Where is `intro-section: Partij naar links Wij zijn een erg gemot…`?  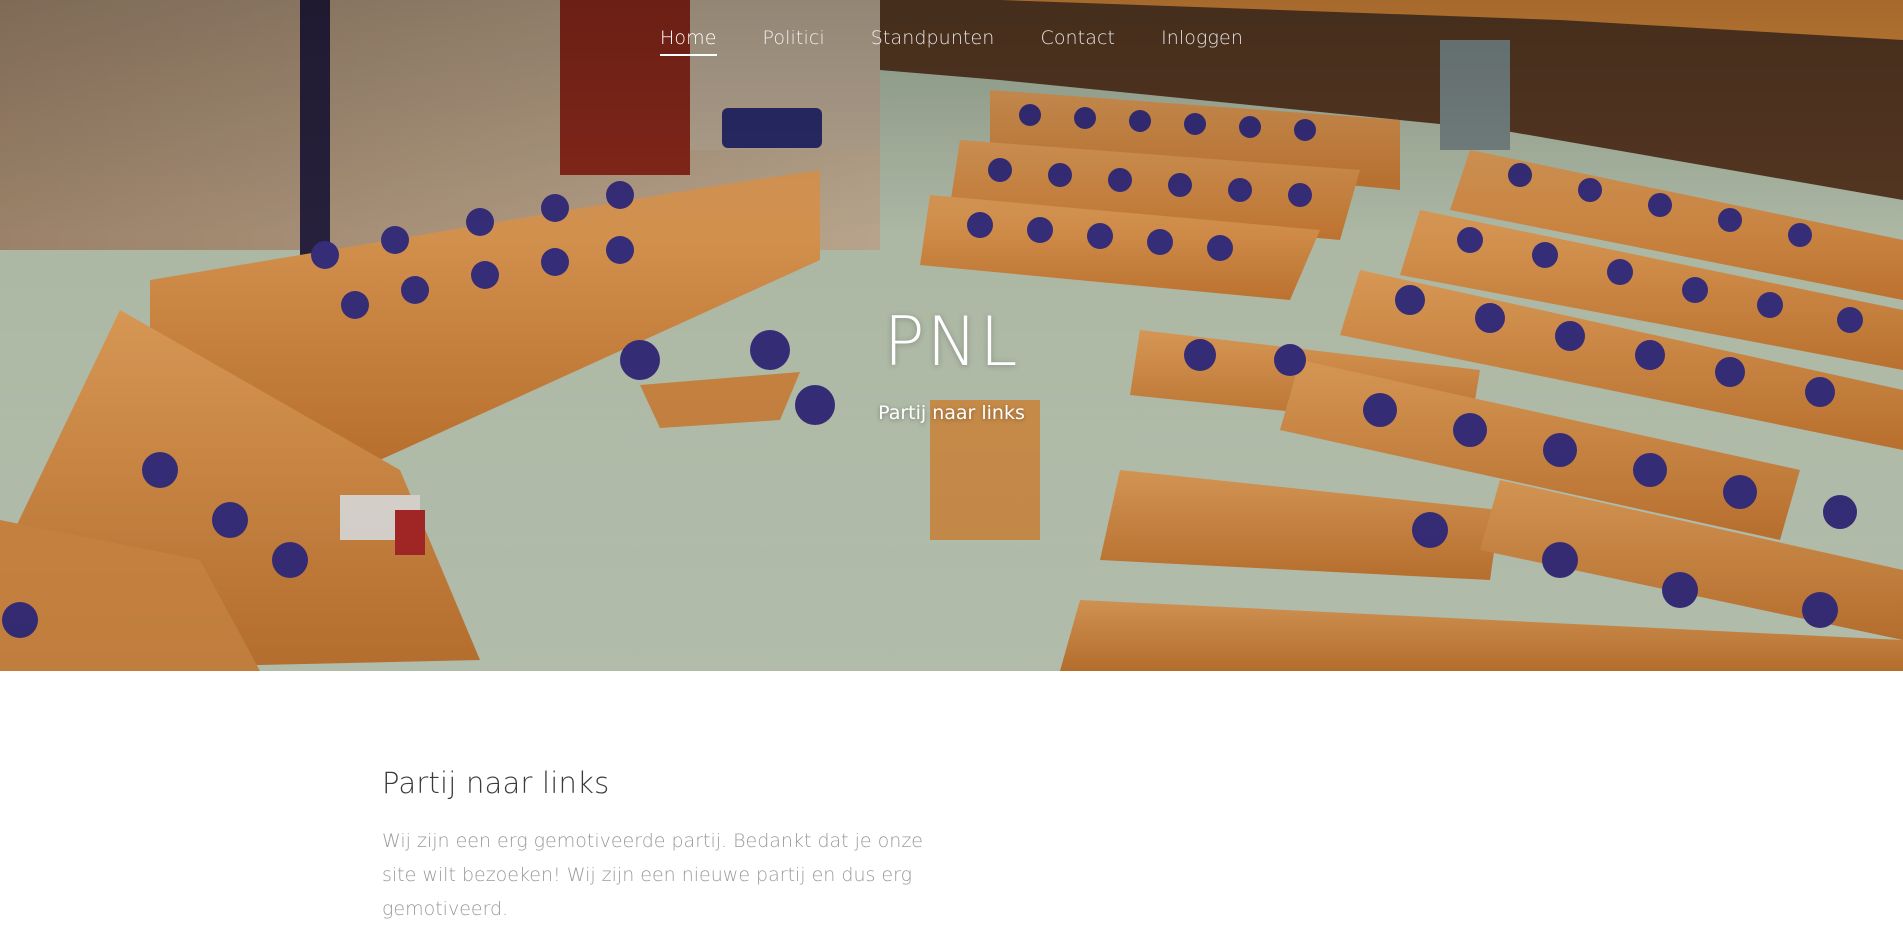
intro-section: Partij naar links Wij zijn een erg gemot… is located at coordinates (662, 846).